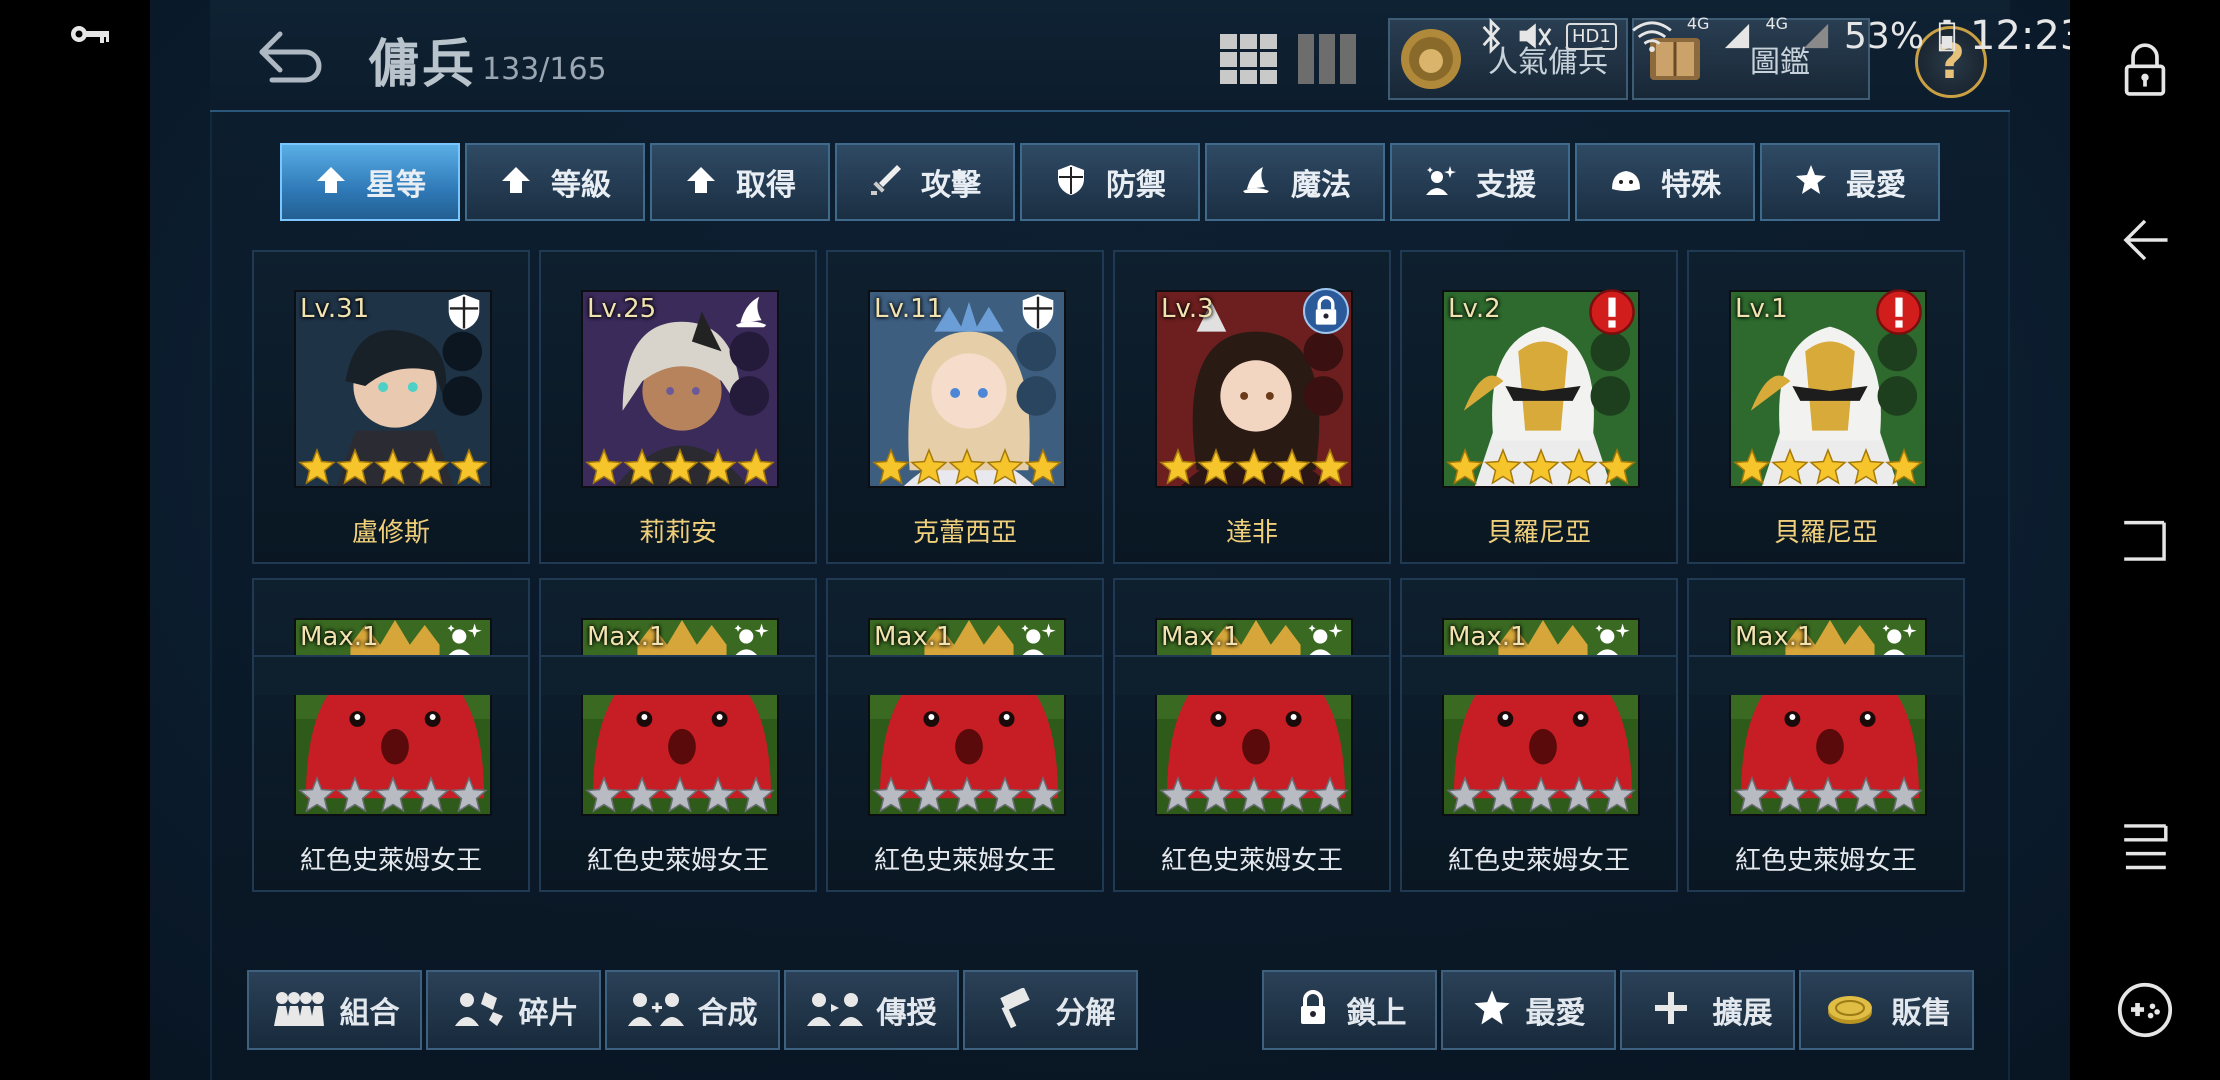  I want to click on tab-7: 特殊, so click(1665, 182).